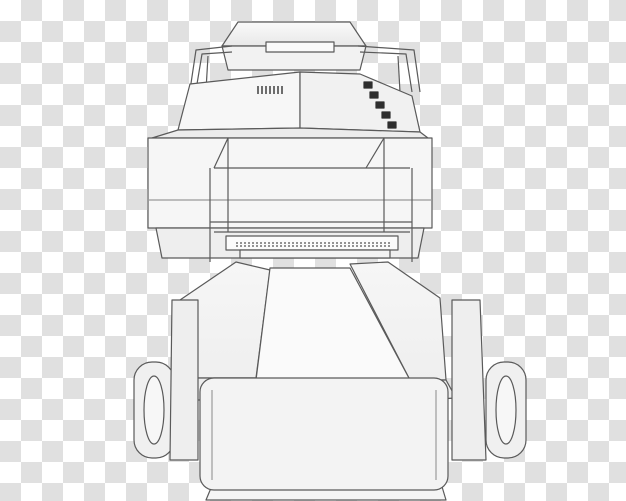  What do you see at coordinates (290, 105) in the screenshot?
I see `upper-deck` at bounding box center [290, 105].